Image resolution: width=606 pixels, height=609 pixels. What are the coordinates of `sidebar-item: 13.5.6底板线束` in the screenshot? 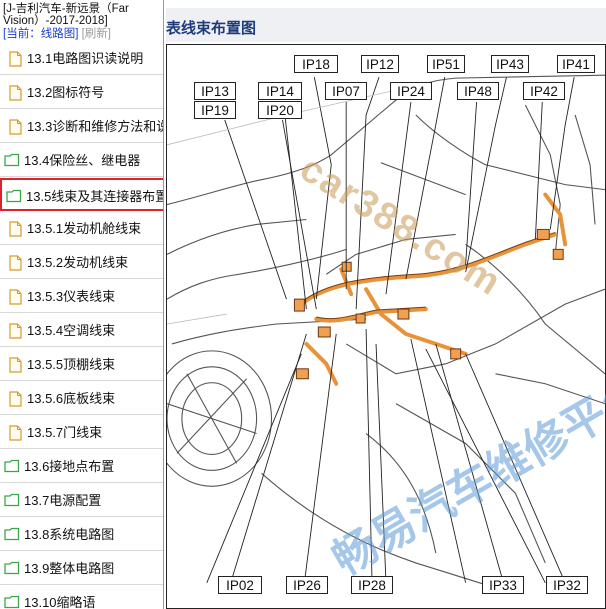 It's located at (81, 398).